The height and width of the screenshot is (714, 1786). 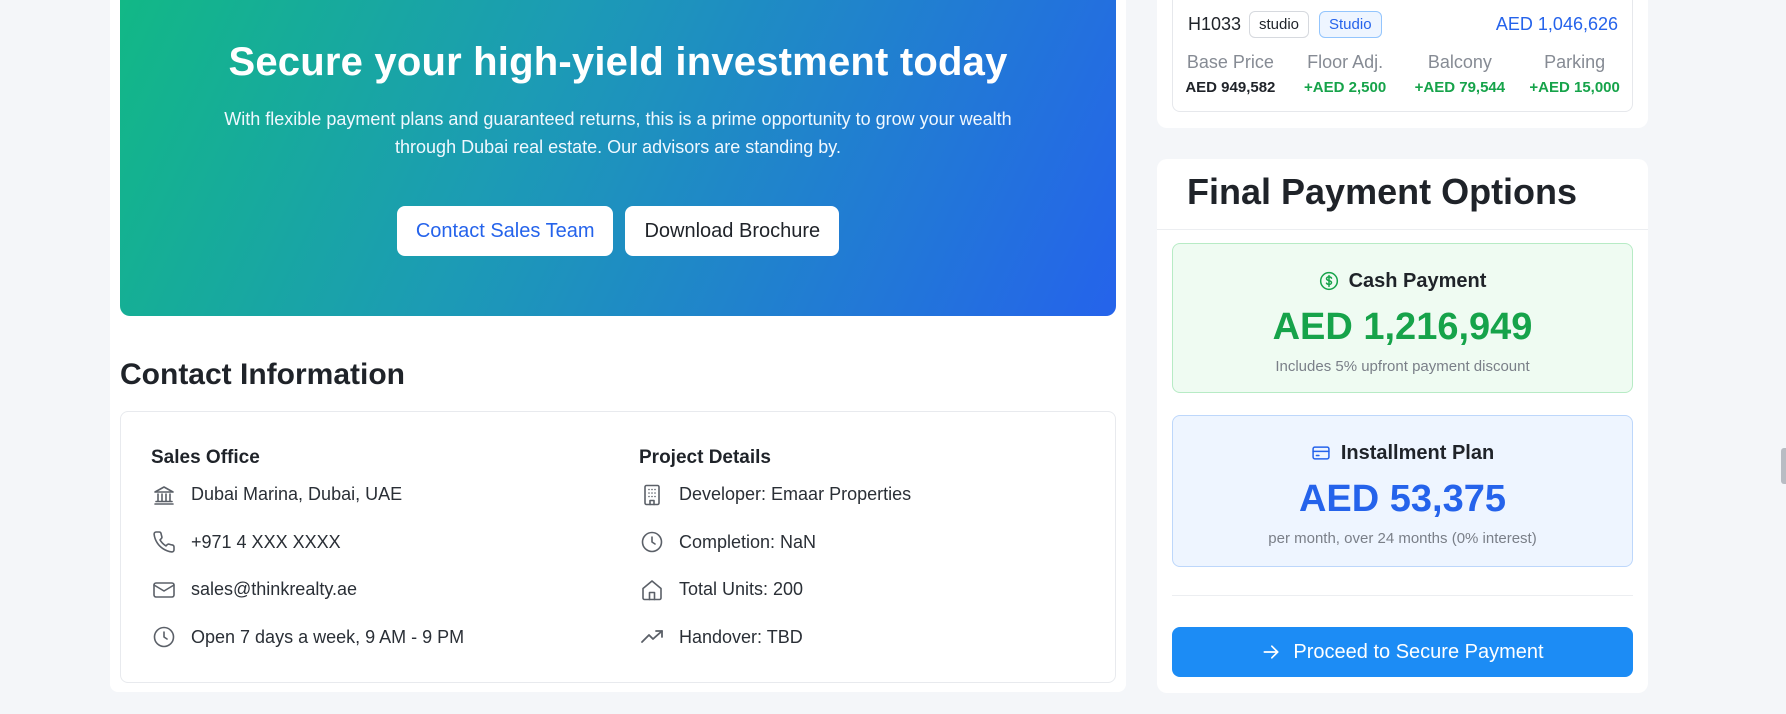 What do you see at coordinates (1402, 538) in the screenshot?
I see `installment-plan-note: per month, over 24 months (0% interest)` at bounding box center [1402, 538].